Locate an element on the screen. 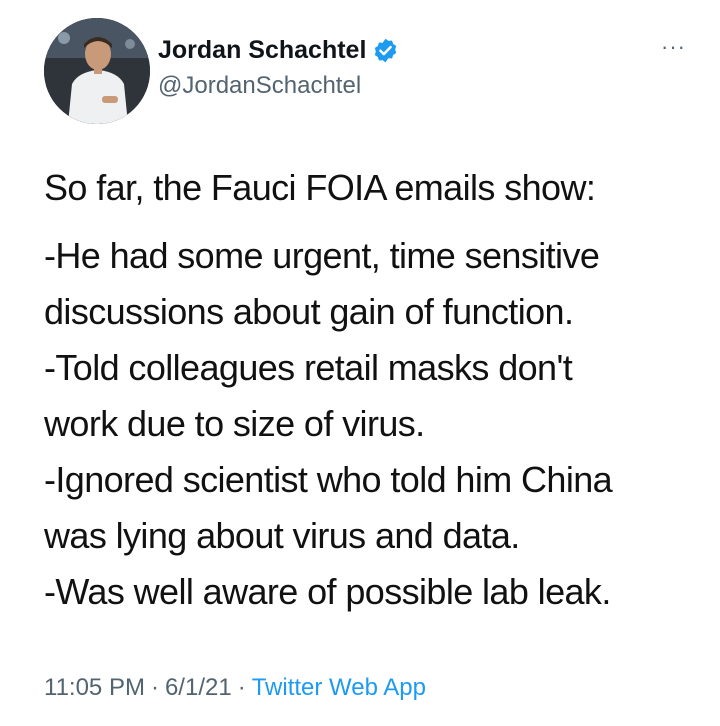 This screenshot has width=720, height=726. tweet-intro: So far, the Fauci FOIA emails show: is located at coordinates (320, 187).